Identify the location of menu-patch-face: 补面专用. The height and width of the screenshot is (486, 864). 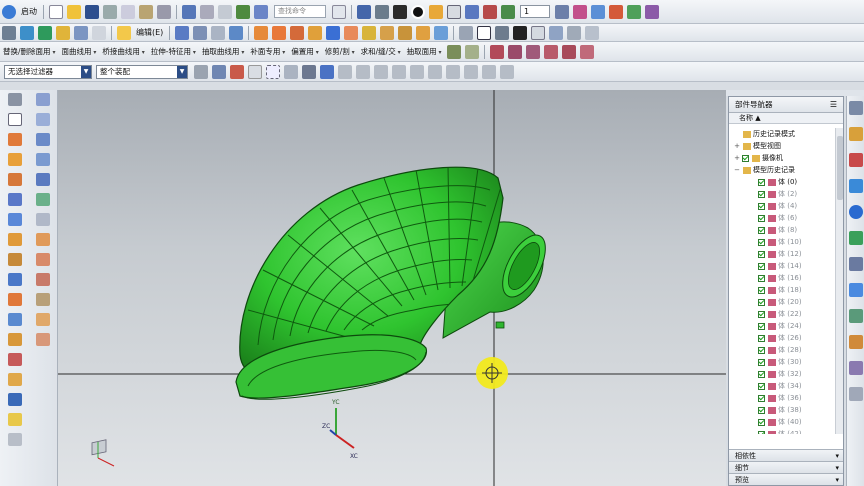
(267, 51).